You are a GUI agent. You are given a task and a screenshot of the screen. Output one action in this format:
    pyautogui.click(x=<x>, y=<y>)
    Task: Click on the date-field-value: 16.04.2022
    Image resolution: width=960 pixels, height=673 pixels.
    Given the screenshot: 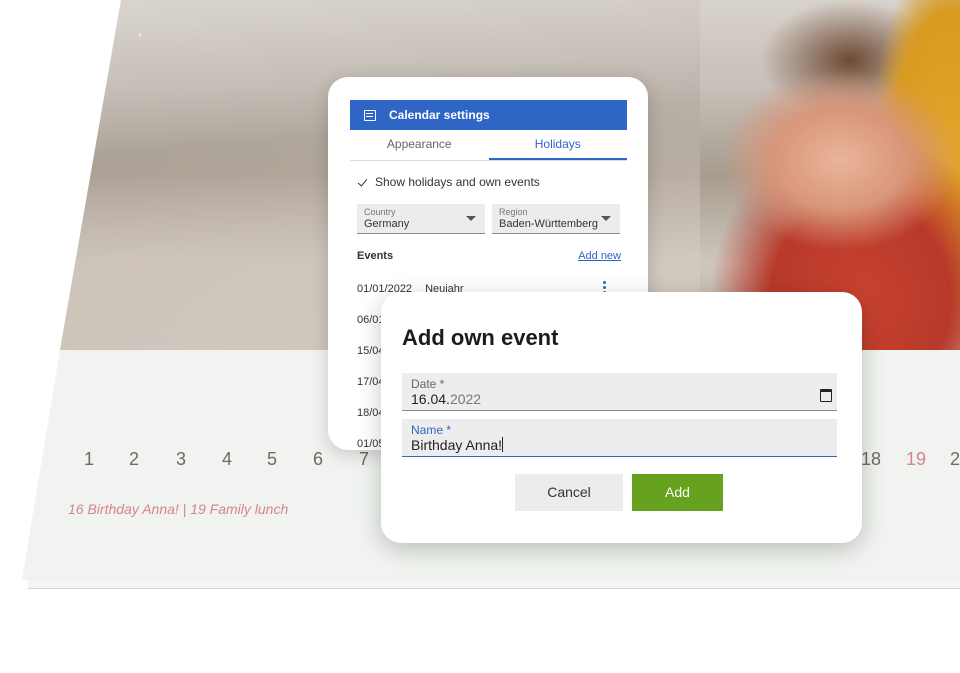 What is the action you would take?
    pyautogui.click(x=446, y=399)
    